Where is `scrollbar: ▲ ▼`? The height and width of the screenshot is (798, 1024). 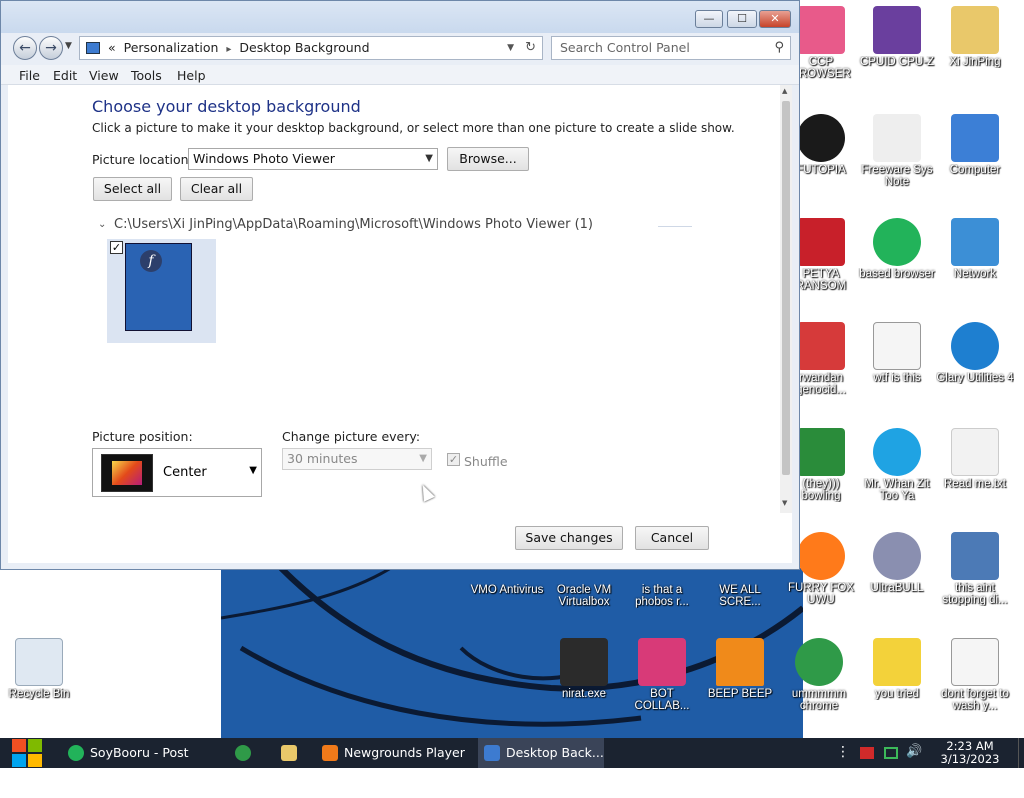 scrollbar: ▲ ▼ is located at coordinates (786, 299).